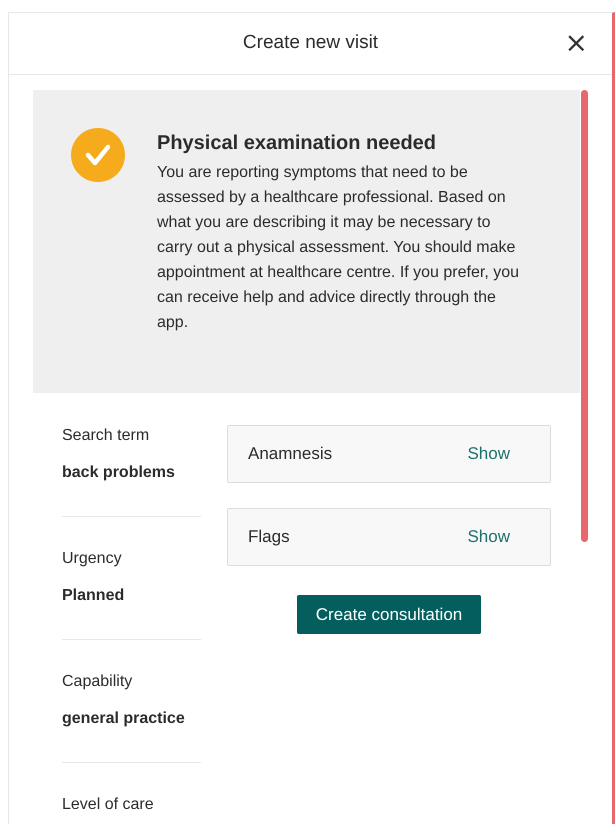 Image resolution: width=615 pixels, height=824 pixels. What do you see at coordinates (290, 454) in the screenshot?
I see `section-title: Anamnesis` at bounding box center [290, 454].